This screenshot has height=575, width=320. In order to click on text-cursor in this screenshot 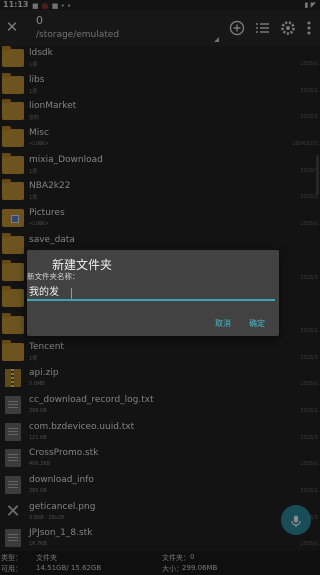, I will do `click(71, 293)`.